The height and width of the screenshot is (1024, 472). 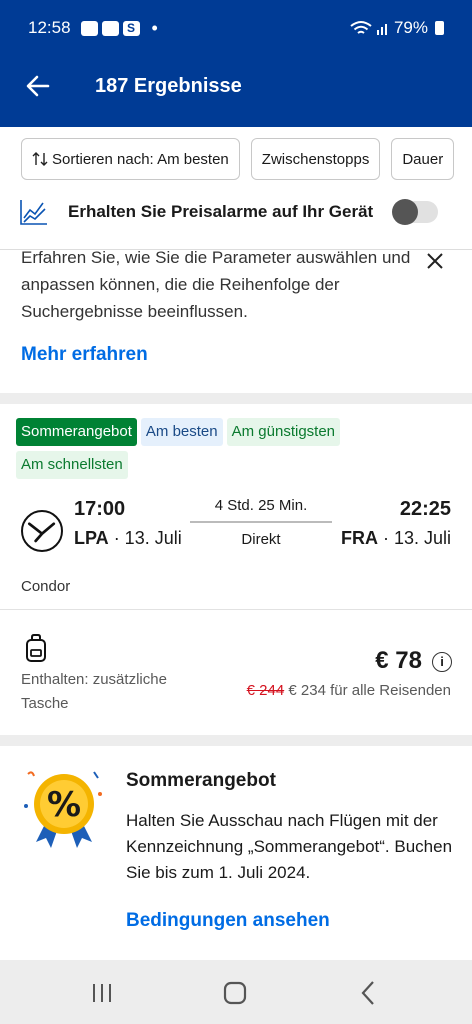 What do you see at coordinates (435, 261) in the screenshot?
I see `close-icon` at bounding box center [435, 261].